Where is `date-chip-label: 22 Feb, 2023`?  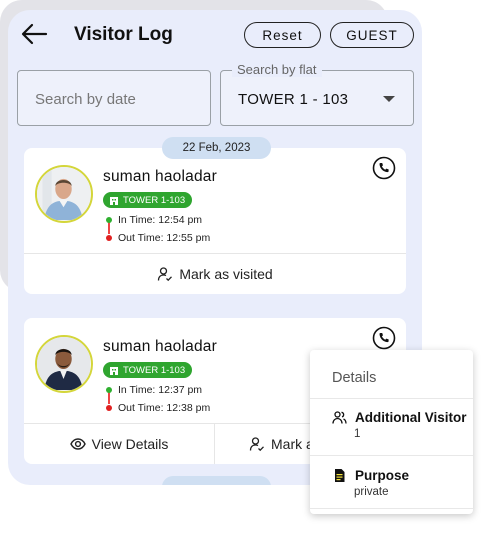 date-chip-label: 22 Feb, 2023 is located at coordinates (216, 148).